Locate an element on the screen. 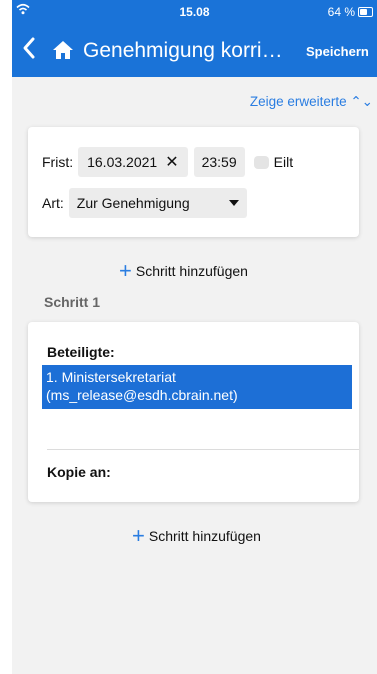 The height and width of the screenshot is (674, 377). urgent-checkbox is located at coordinates (261, 162).